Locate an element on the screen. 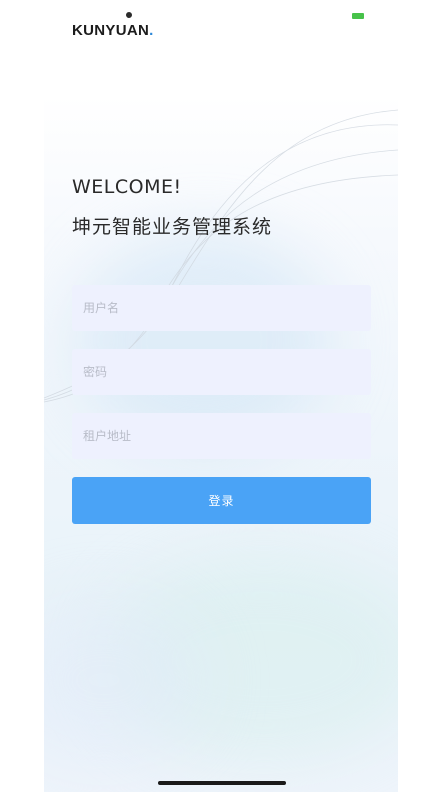 The height and width of the screenshot is (792, 442). home-indicator is located at coordinates (222, 783).